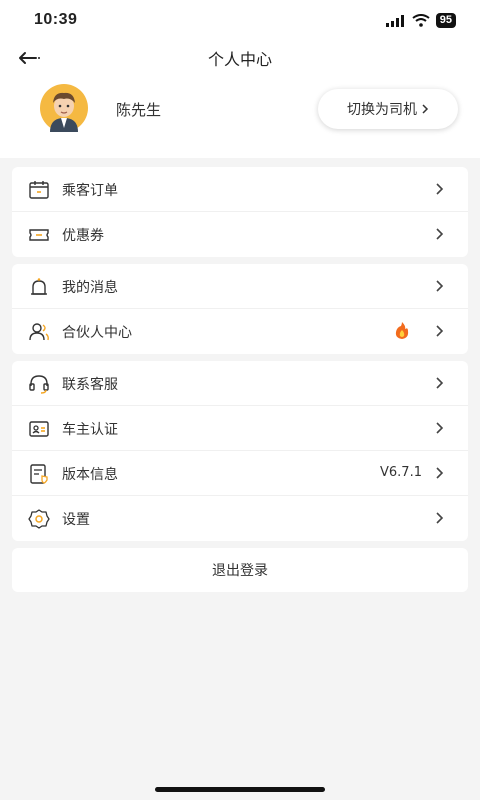  What do you see at coordinates (39, 429) in the screenshot?
I see `id-card-icon` at bounding box center [39, 429].